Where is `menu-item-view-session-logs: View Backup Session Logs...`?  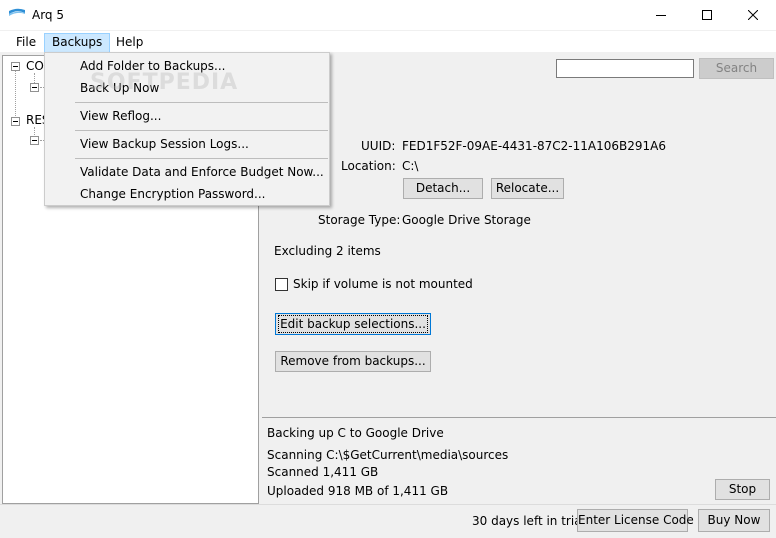 menu-item-view-session-logs: View Backup Session Logs... is located at coordinates (164, 144).